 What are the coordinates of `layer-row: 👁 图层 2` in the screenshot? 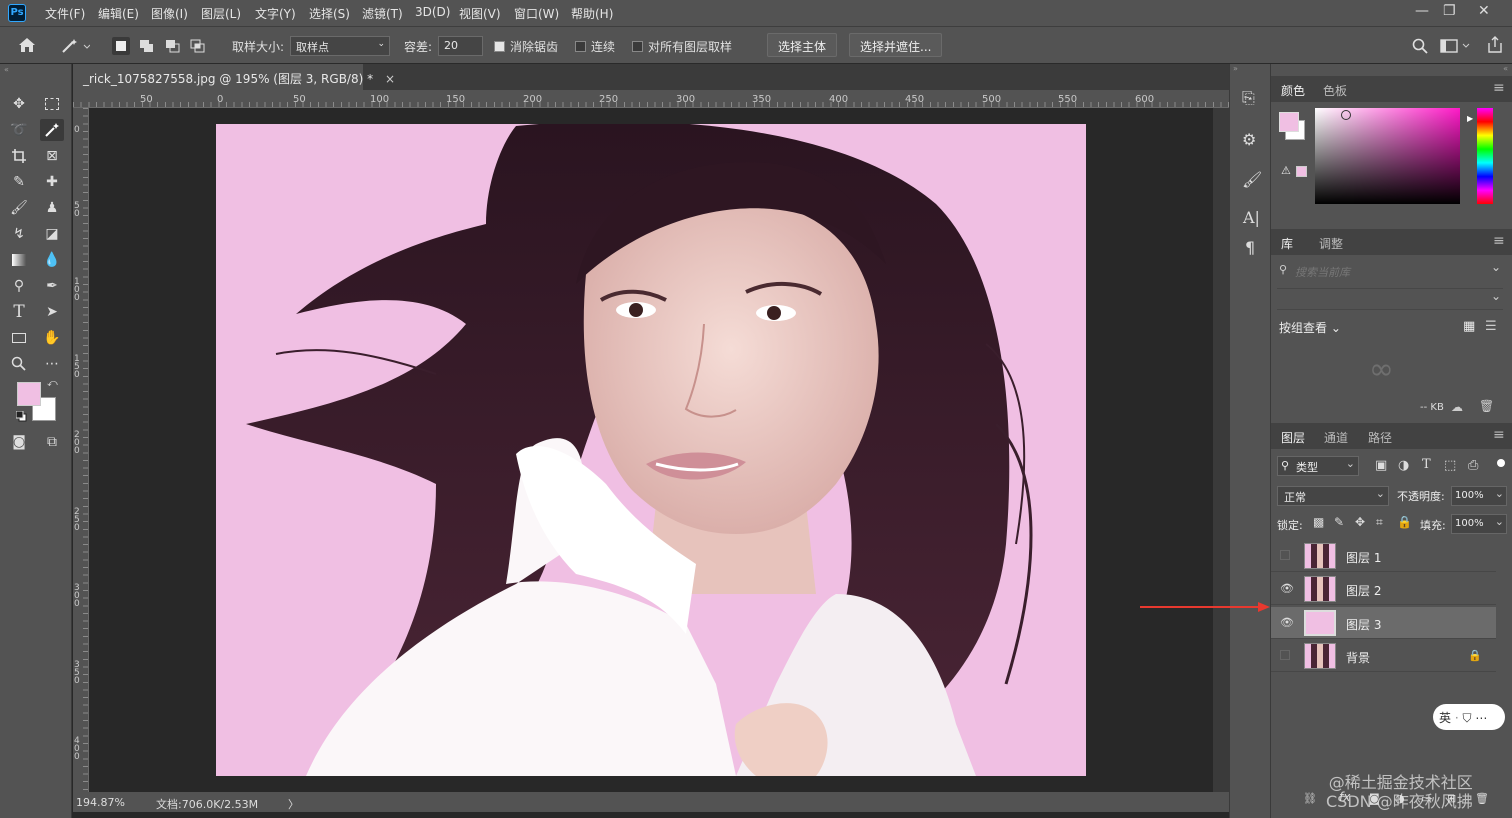 It's located at (1383, 589).